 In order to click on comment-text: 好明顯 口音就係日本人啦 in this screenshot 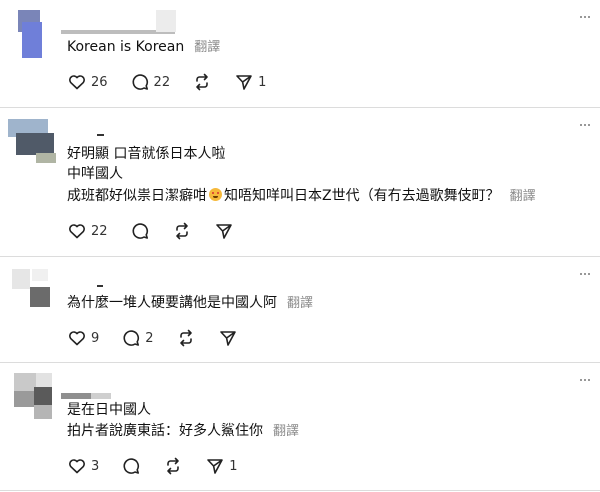, I will do `click(146, 154)`.